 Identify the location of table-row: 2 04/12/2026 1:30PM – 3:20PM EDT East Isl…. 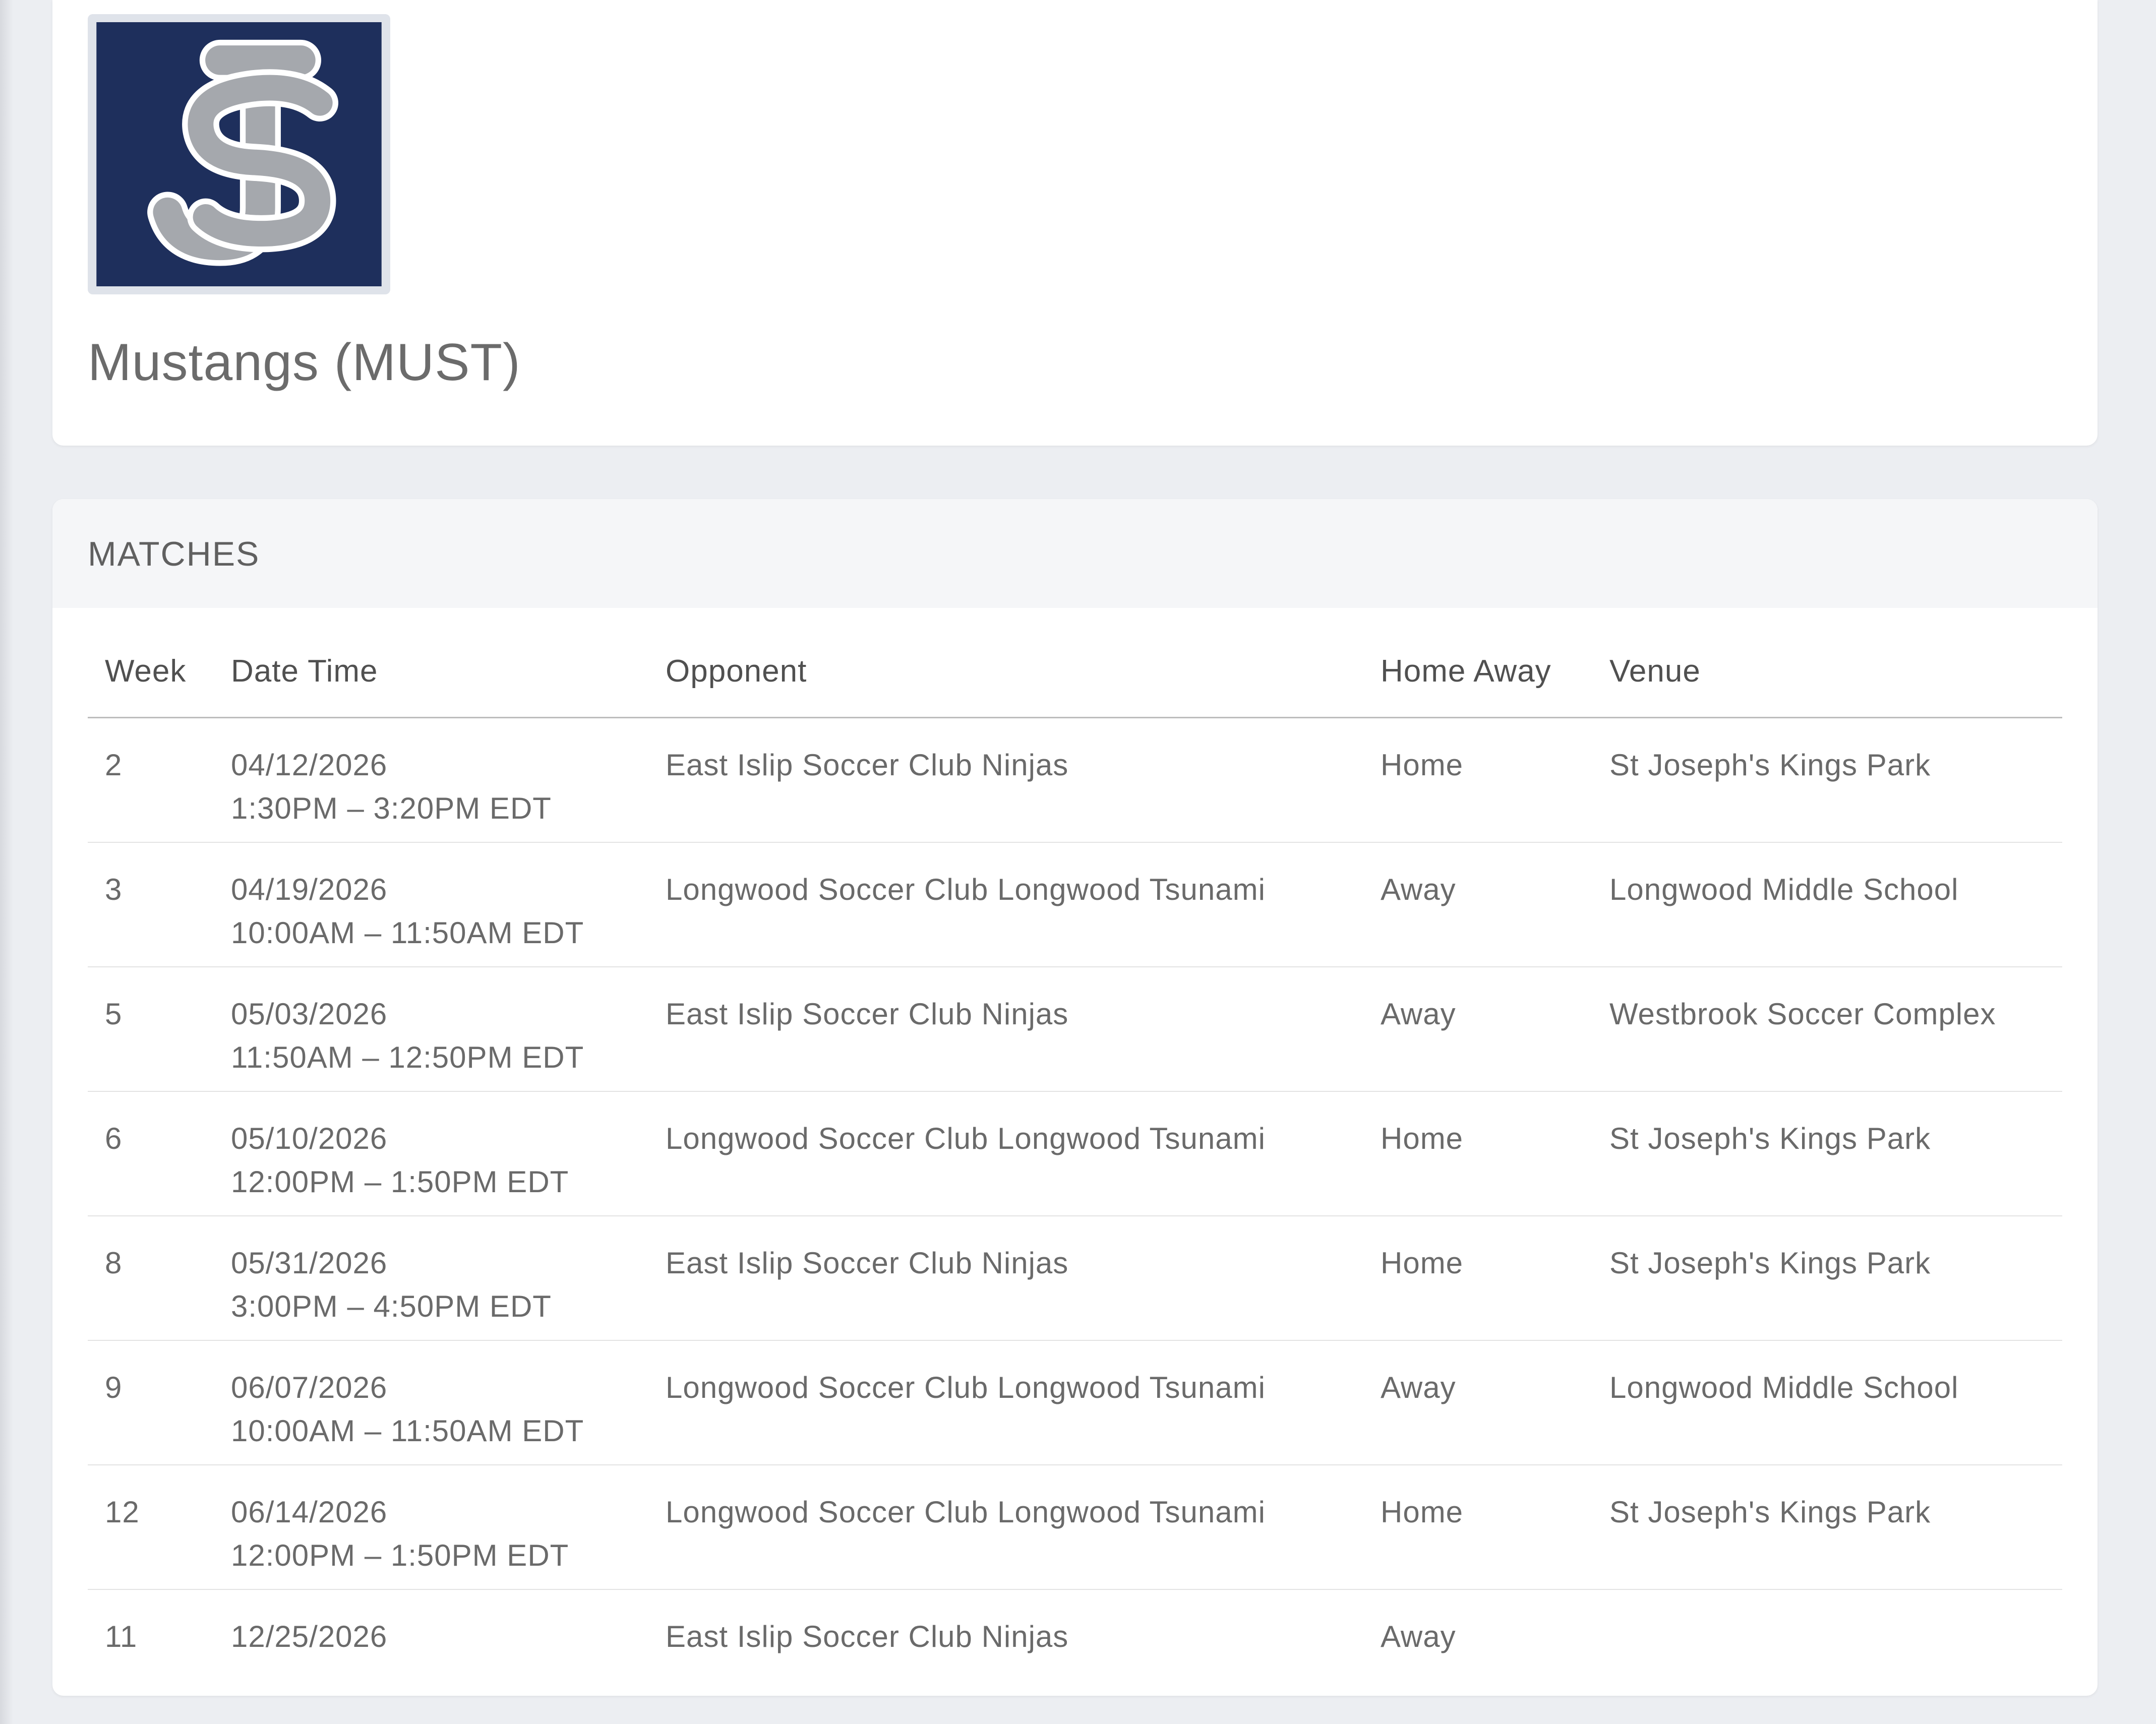
(1075, 781).